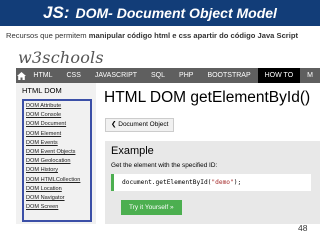 The height and width of the screenshot is (240, 320). Describe the element at coordinates (116, 75) in the screenshot. I see `nav-javascript: JAVASCRIPT` at that location.